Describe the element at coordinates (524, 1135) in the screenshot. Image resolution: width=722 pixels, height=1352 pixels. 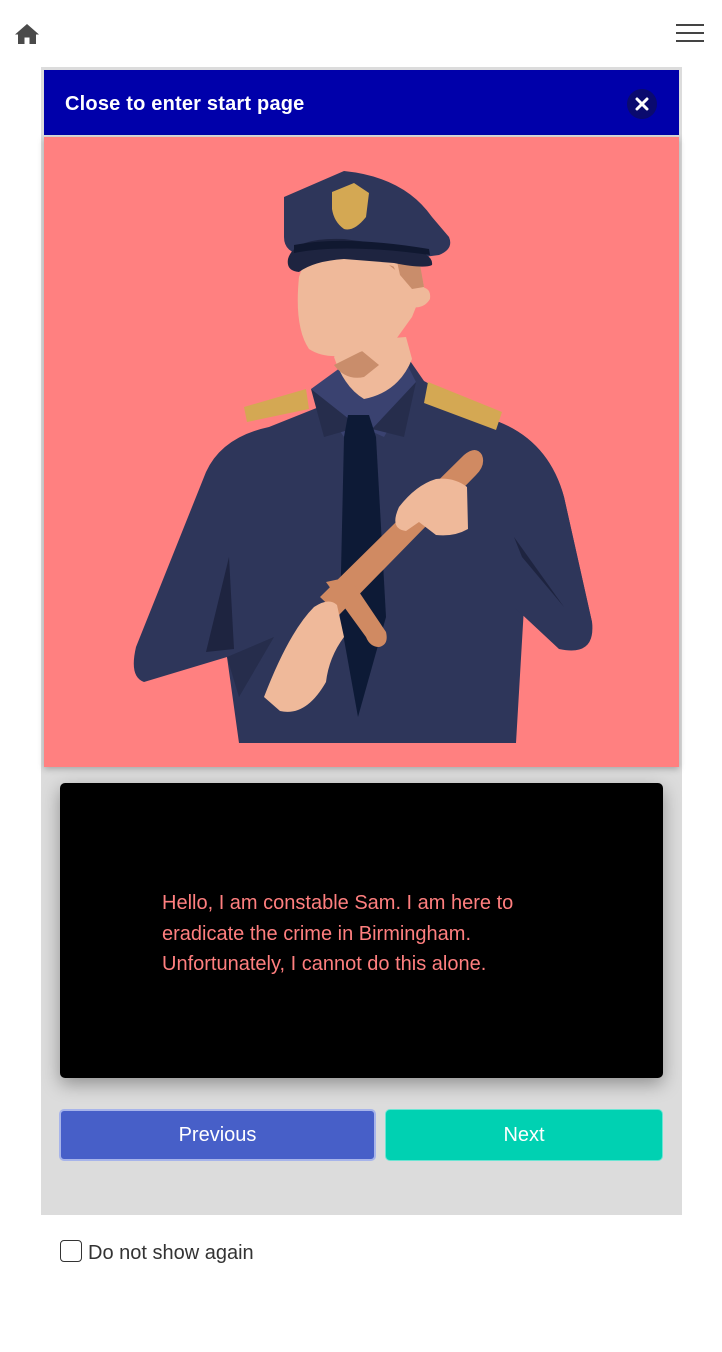
I see `next-button: Next` at that location.